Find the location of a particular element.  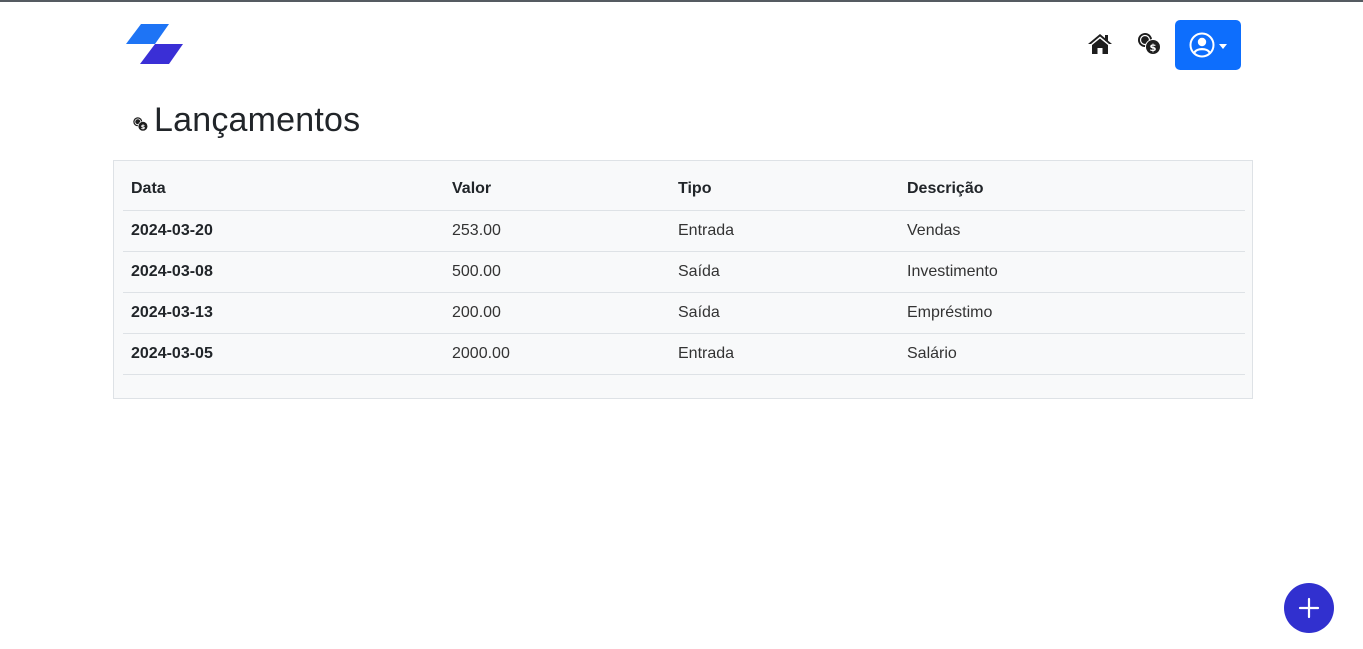

brand-logo-icon is located at coordinates (155, 45).